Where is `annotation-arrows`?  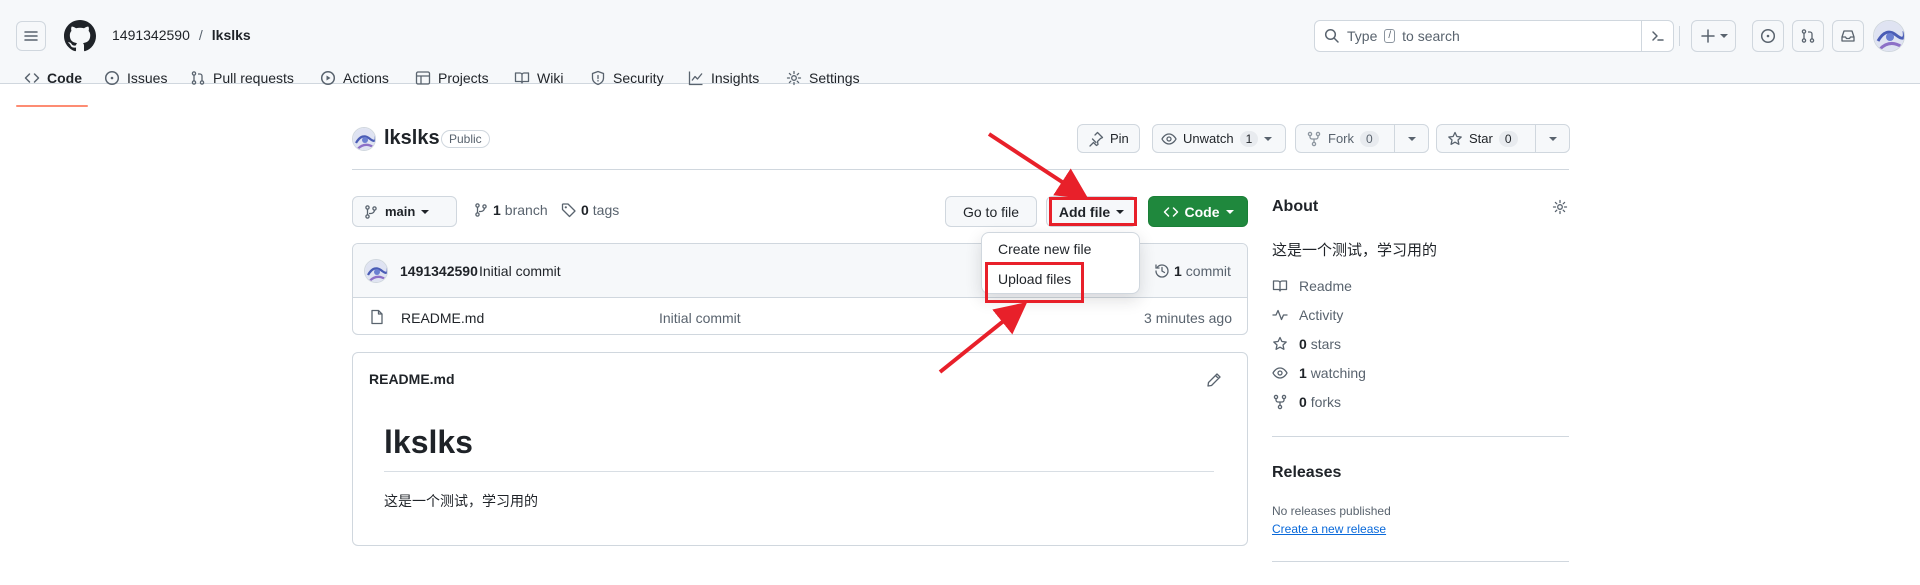 annotation-arrows is located at coordinates (1013, 253).